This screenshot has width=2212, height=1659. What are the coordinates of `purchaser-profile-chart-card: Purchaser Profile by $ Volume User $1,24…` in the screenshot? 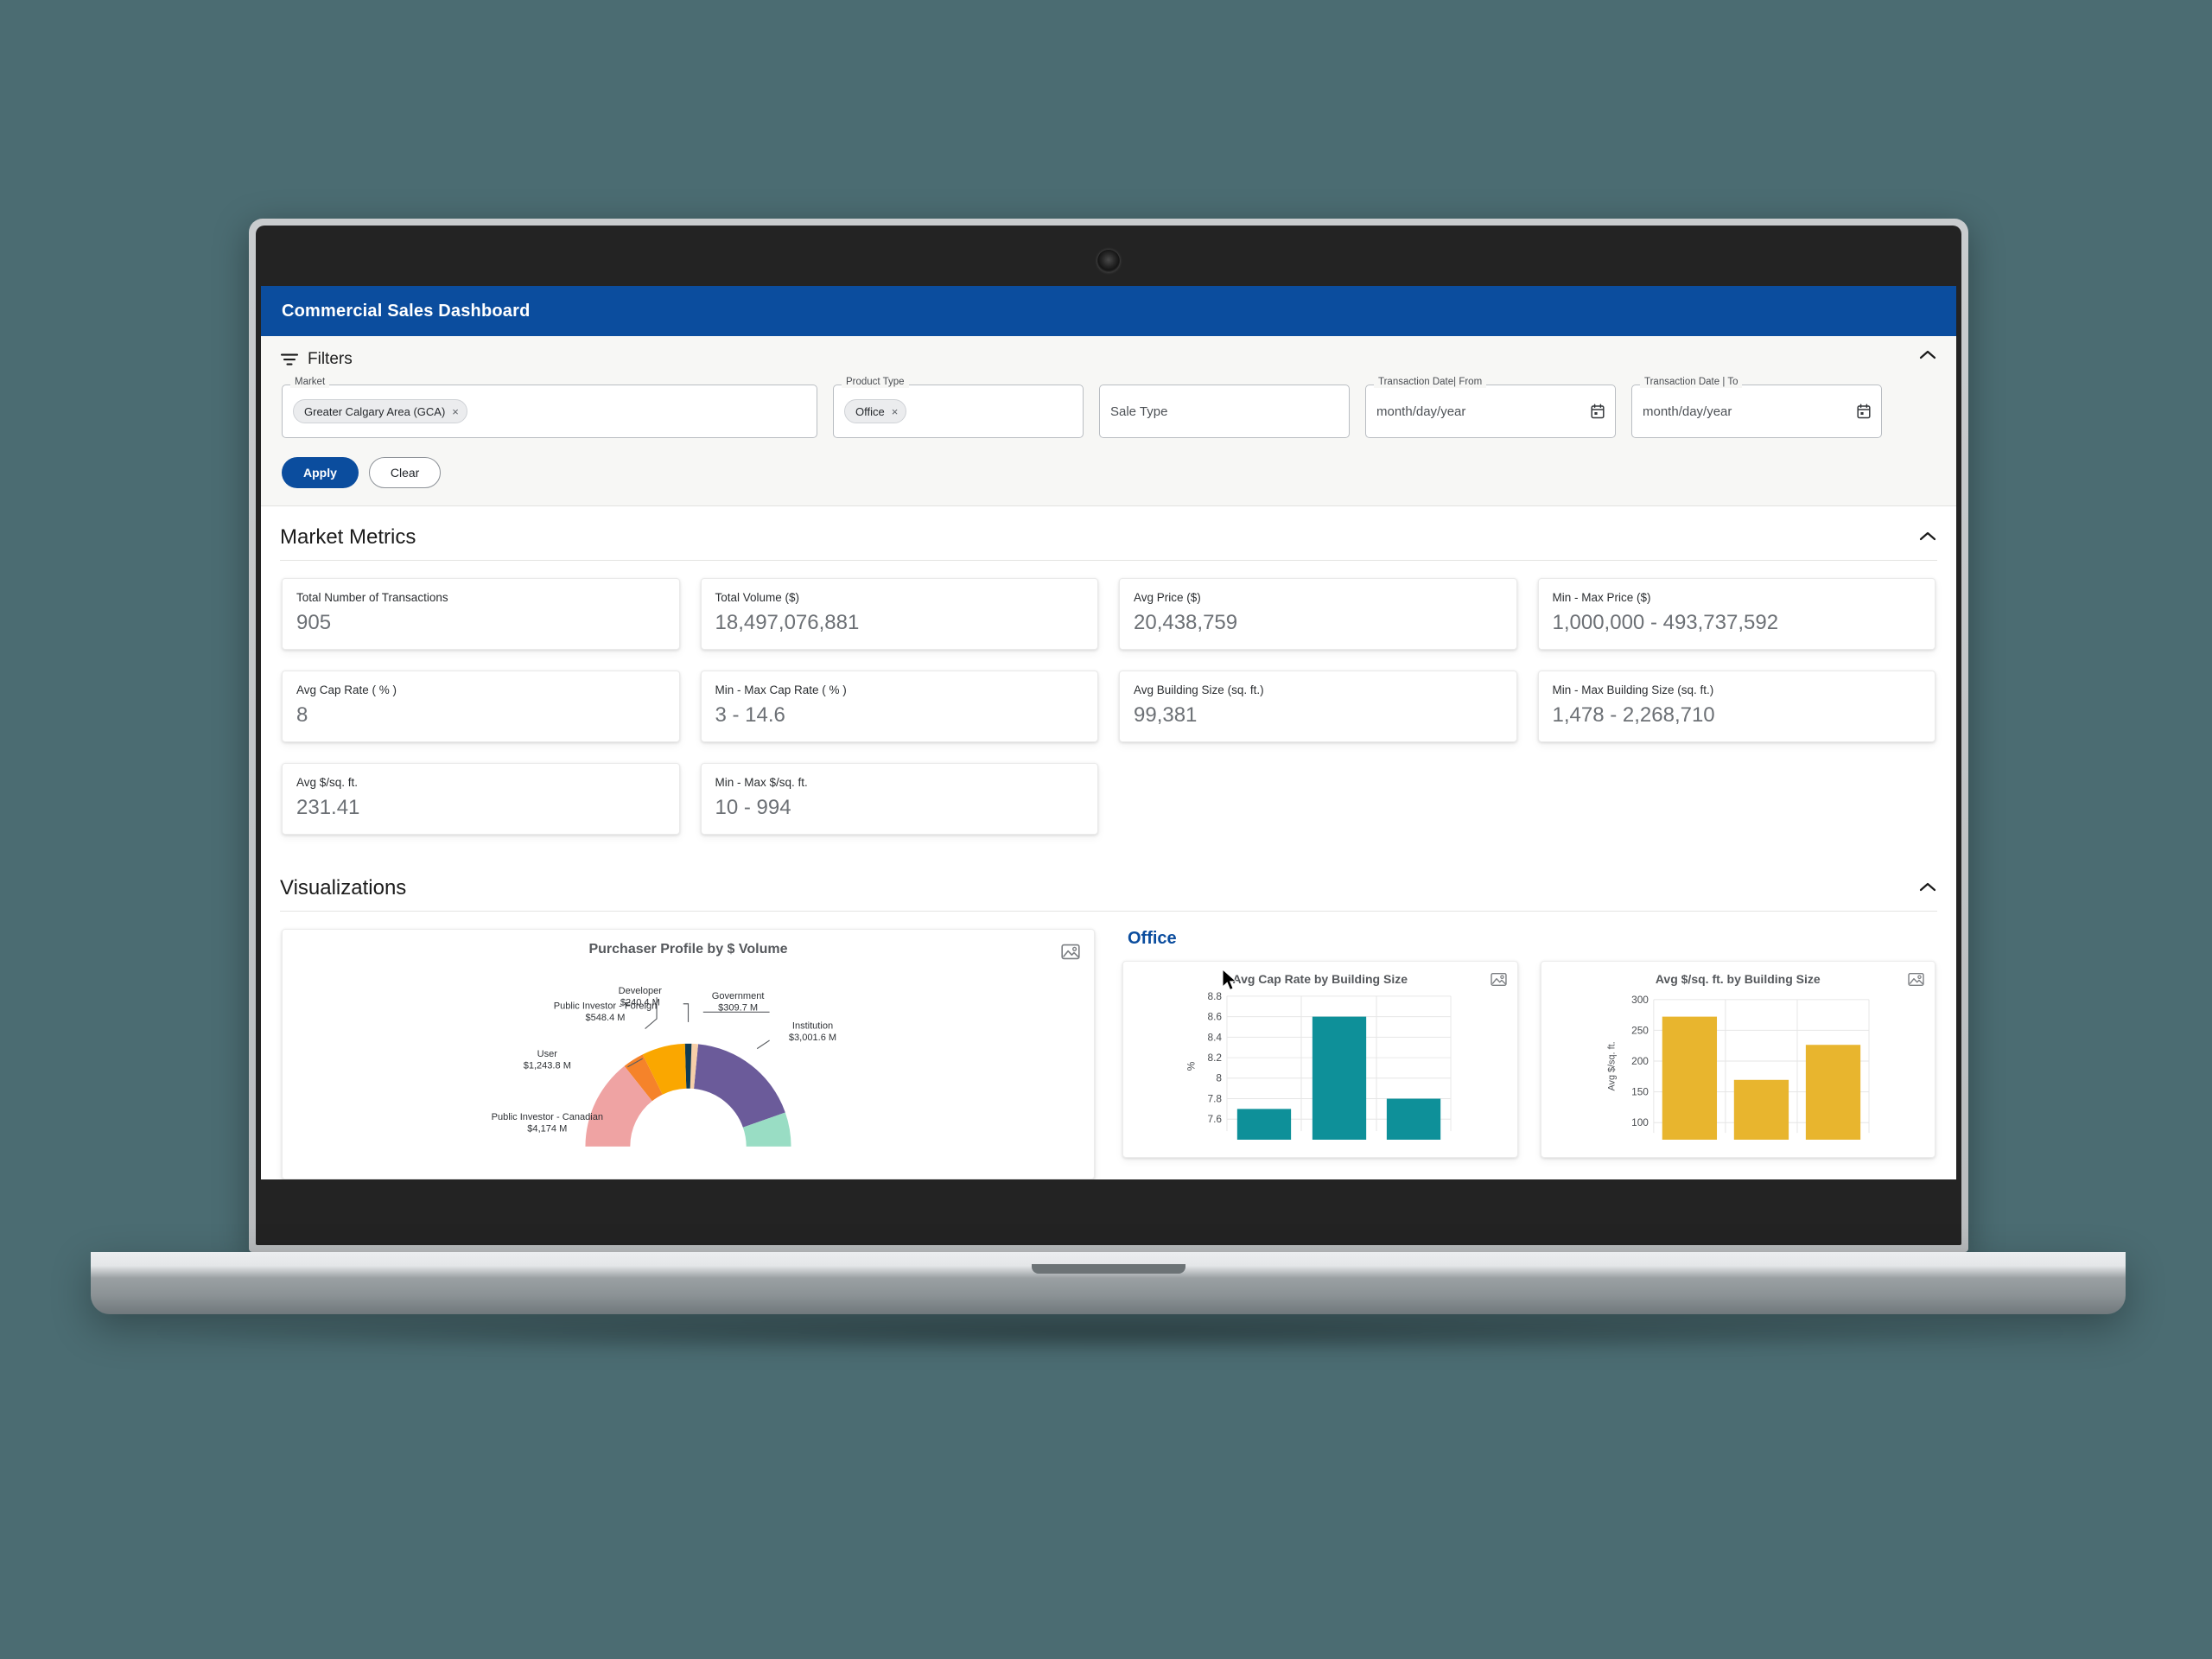 It's located at (688, 1054).